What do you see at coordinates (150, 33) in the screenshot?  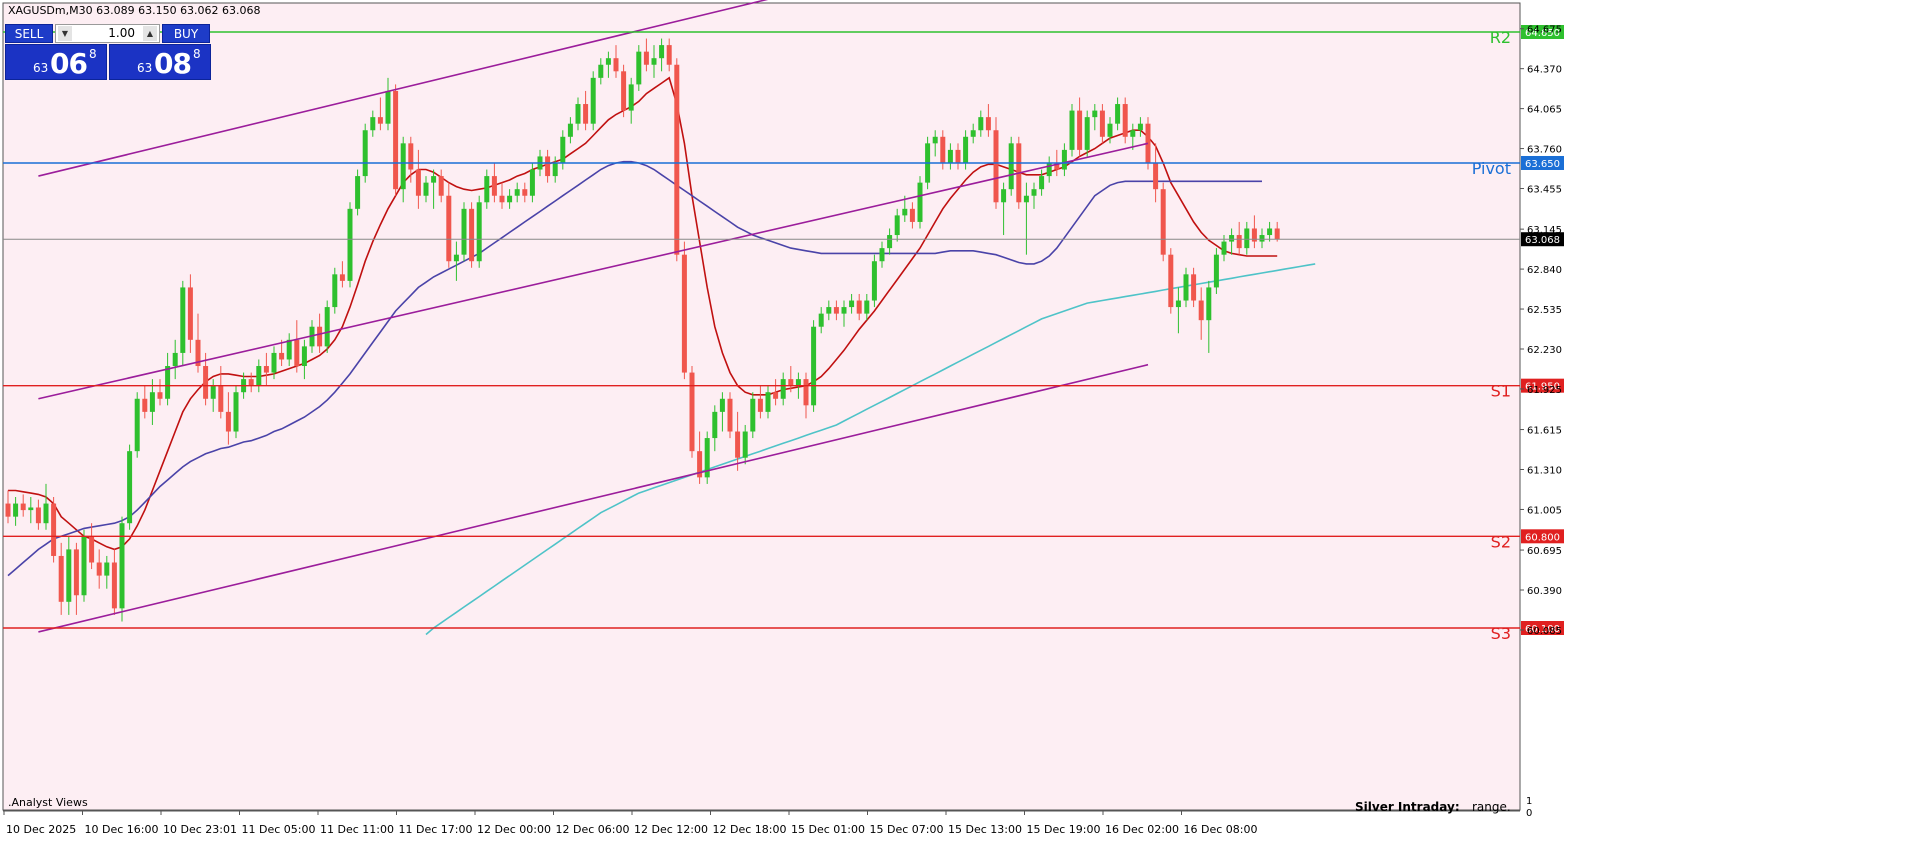 I see `lot-increase-icon: ▲` at bounding box center [150, 33].